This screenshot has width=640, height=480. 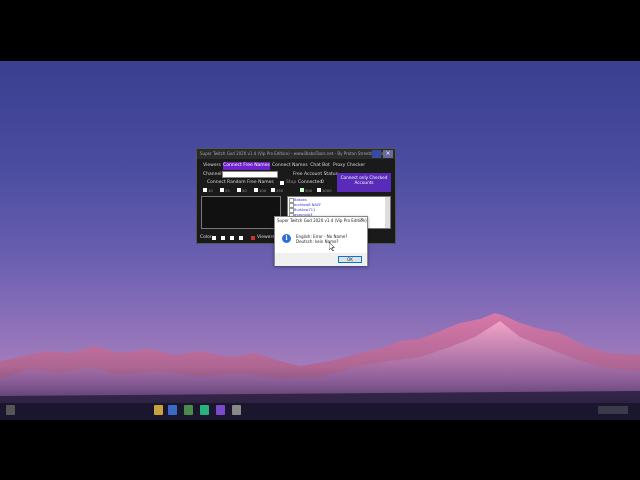 I want to click on viewers-label: Viewers, so click(x=266, y=237).